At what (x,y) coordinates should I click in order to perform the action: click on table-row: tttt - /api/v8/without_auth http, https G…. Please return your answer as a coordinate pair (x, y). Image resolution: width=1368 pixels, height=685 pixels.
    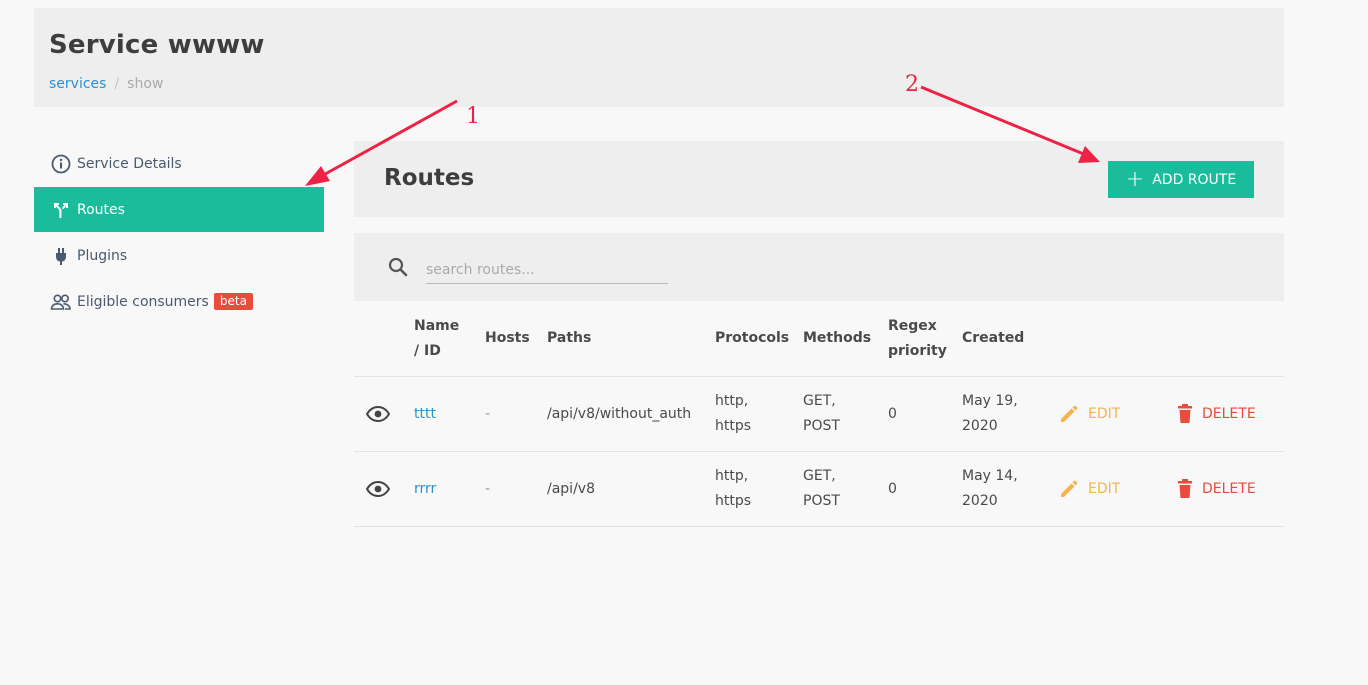
    Looking at the image, I should click on (819, 414).